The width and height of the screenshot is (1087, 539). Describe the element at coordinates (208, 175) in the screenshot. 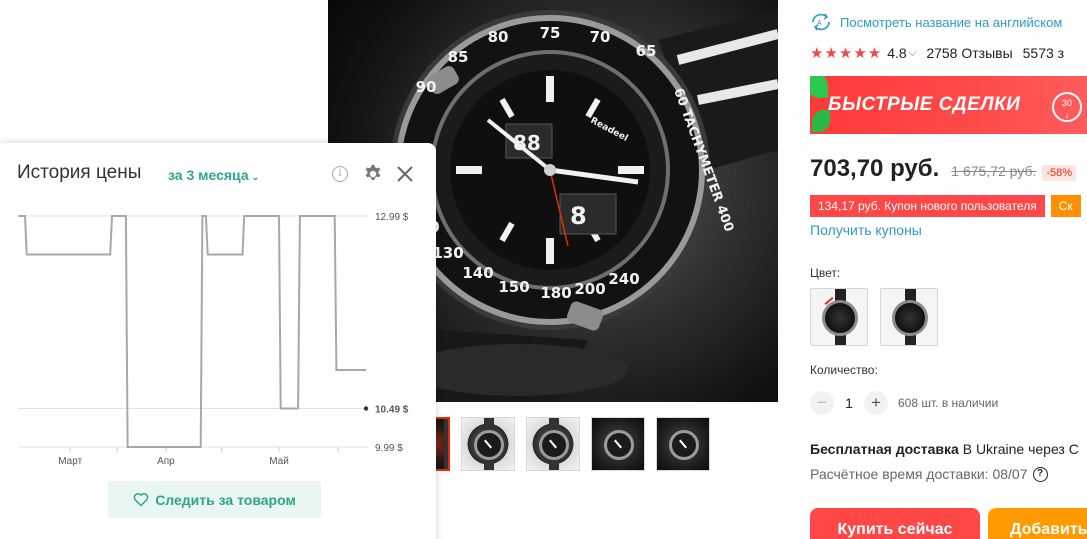

I see `period-label: за 3 месяца` at that location.